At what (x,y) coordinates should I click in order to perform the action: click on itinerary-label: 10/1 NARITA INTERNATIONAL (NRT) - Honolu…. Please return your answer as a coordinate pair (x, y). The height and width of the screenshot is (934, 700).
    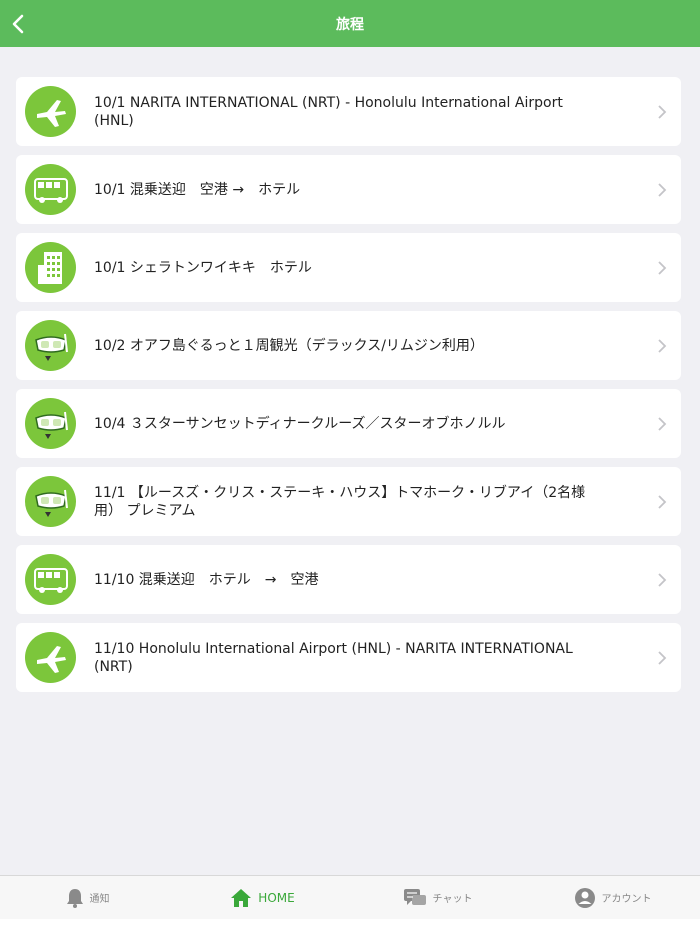
    Looking at the image, I should click on (328, 111).